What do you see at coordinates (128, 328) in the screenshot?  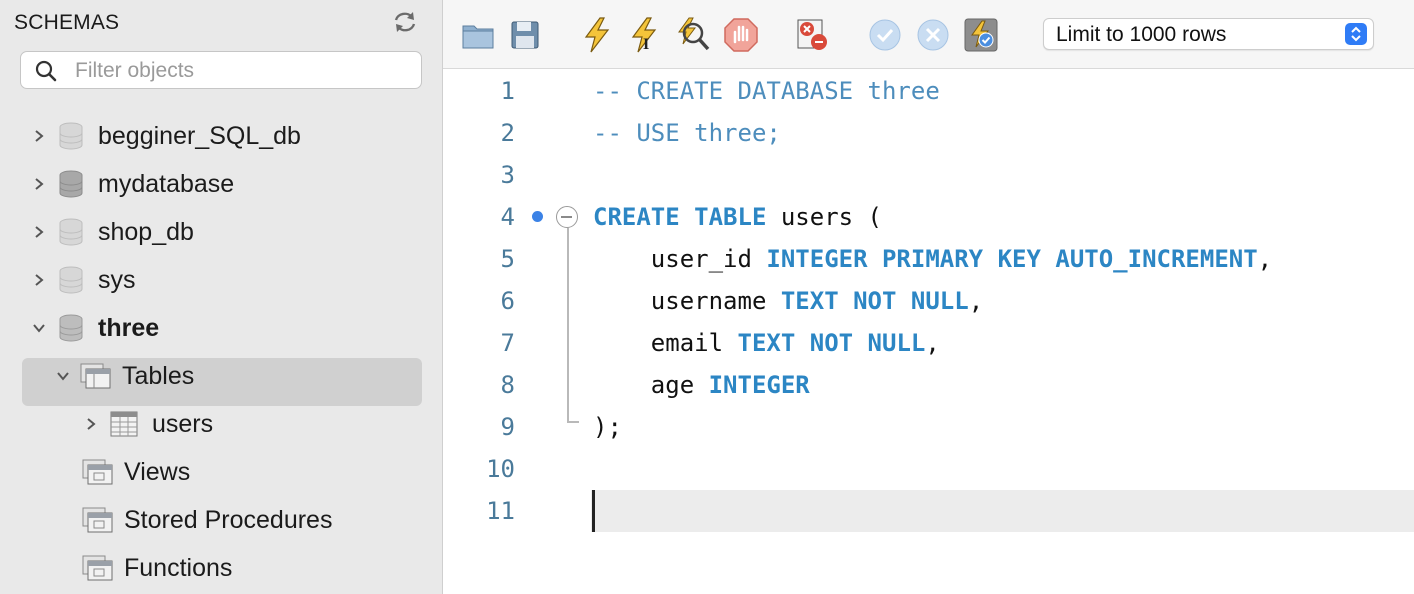 I see `schema-name-active: three` at bounding box center [128, 328].